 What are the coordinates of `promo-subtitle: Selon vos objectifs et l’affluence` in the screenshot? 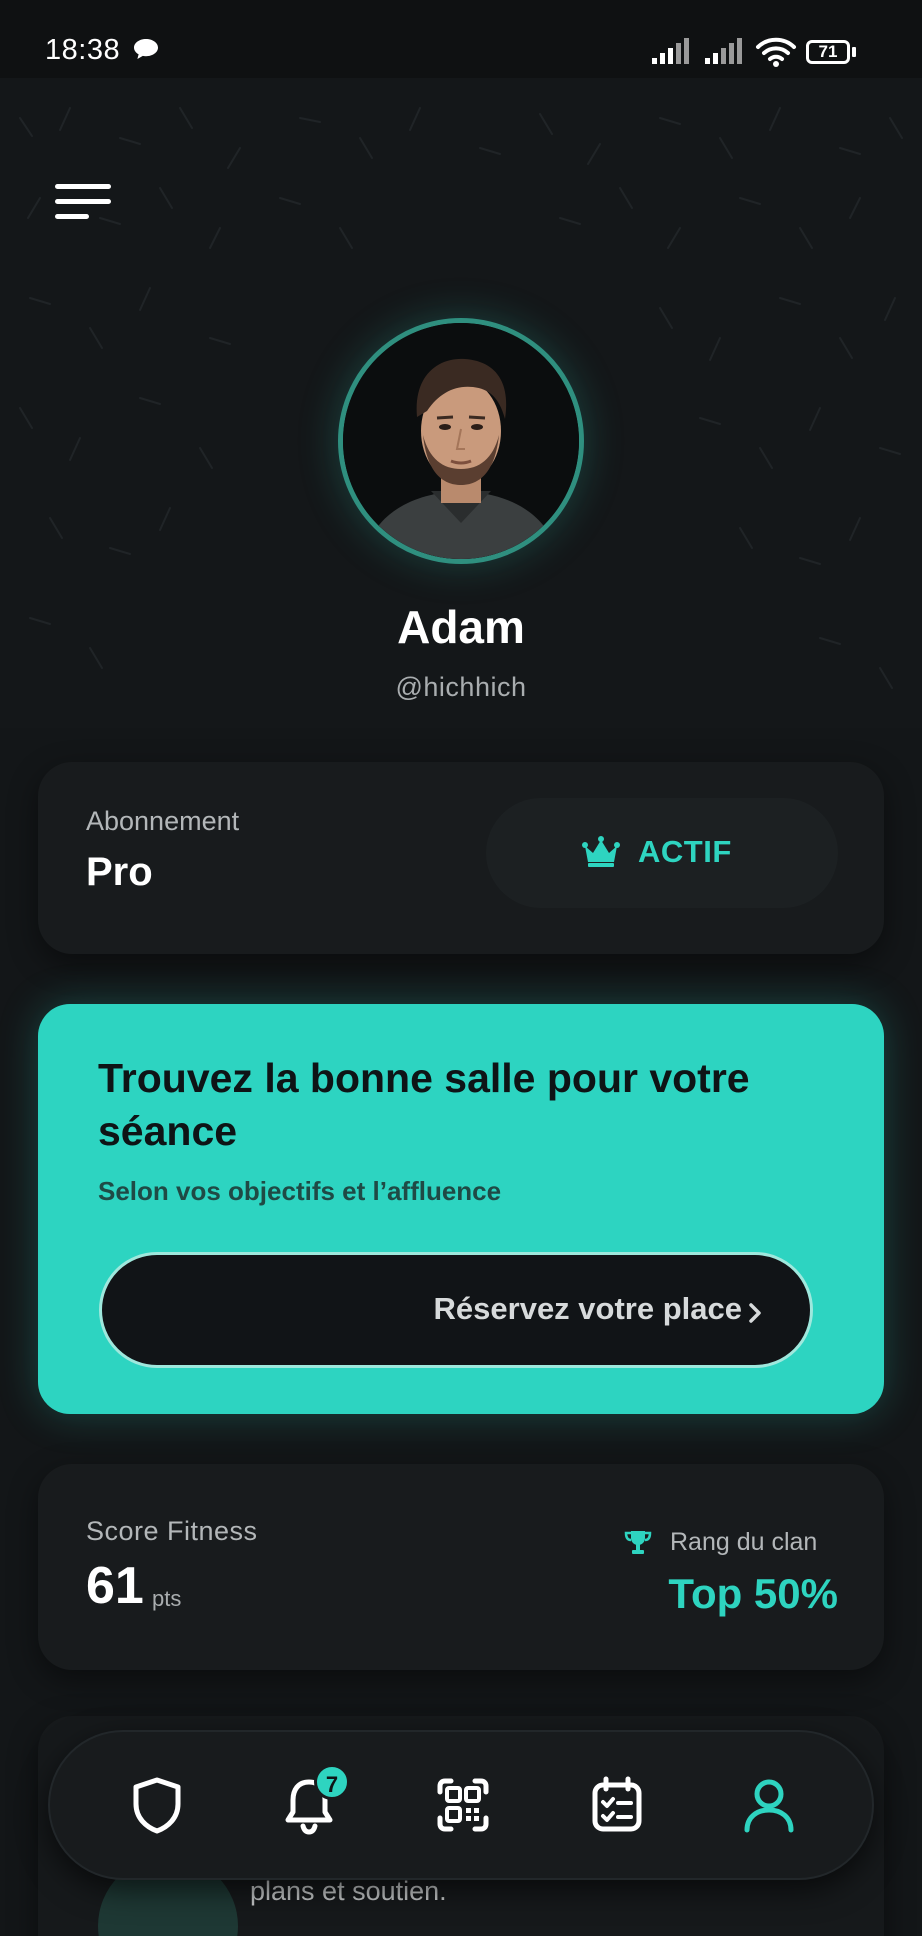 It's located at (300, 1191).